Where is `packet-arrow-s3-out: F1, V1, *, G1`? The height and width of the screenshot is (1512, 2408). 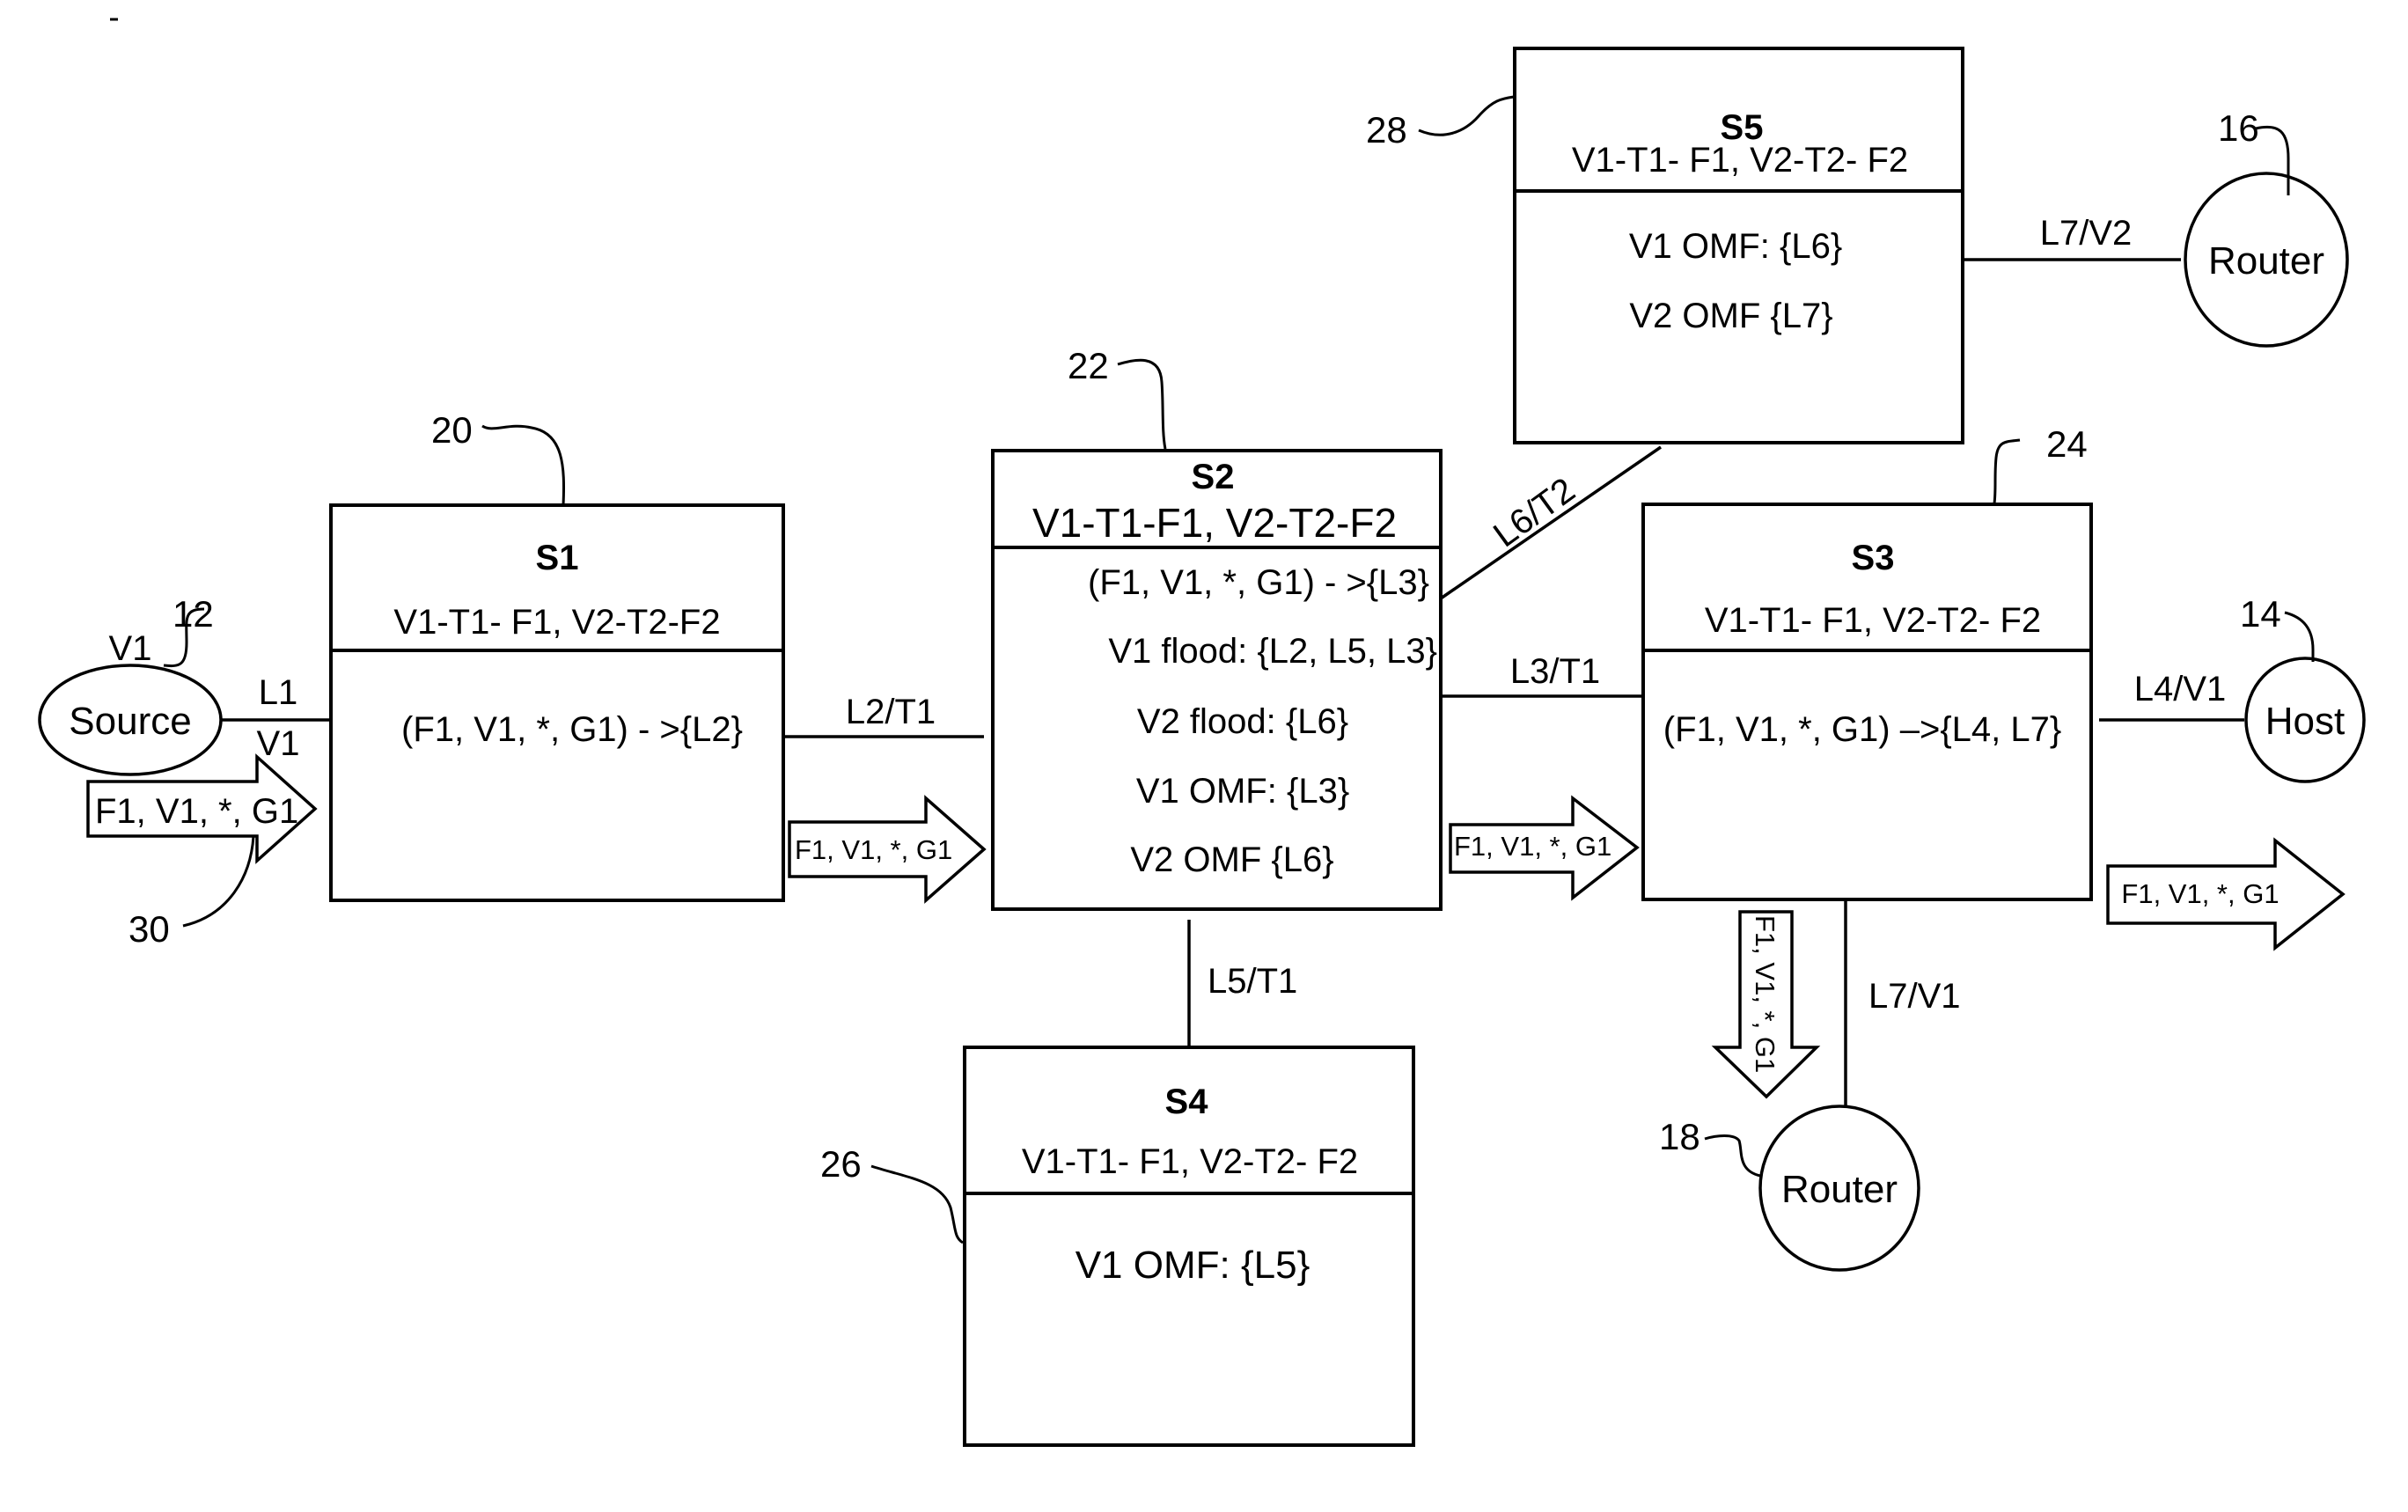 packet-arrow-s3-out: F1, V1, *, G1 is located at coordinates (2226, 894).